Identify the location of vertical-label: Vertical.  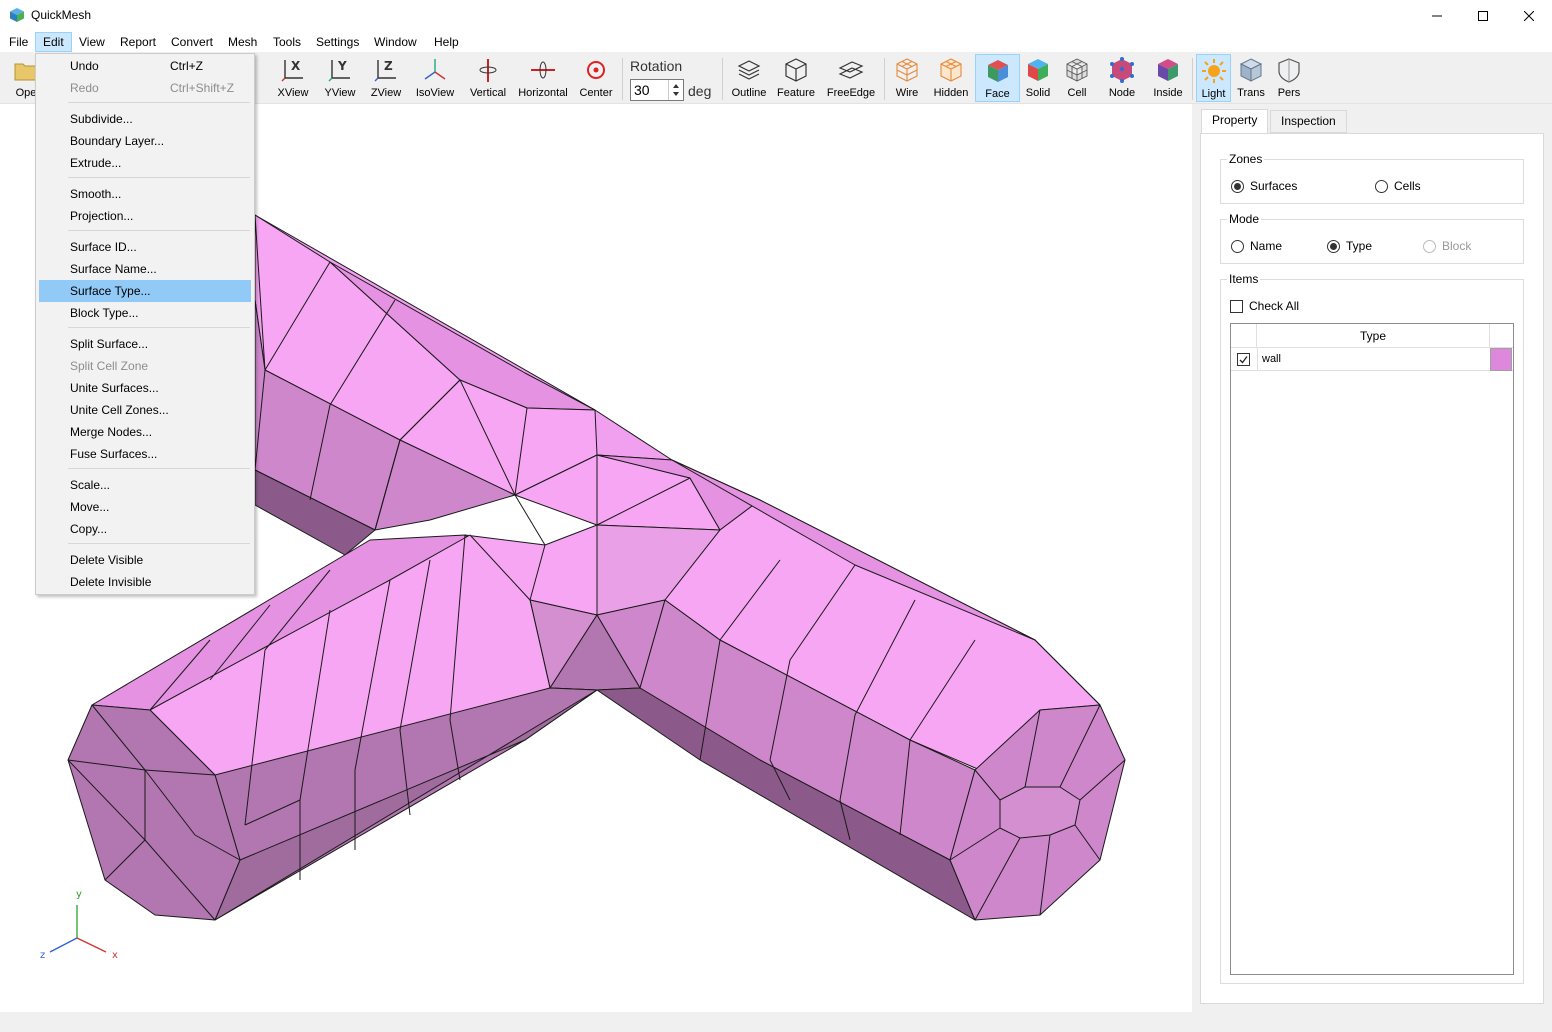
(488, 93).